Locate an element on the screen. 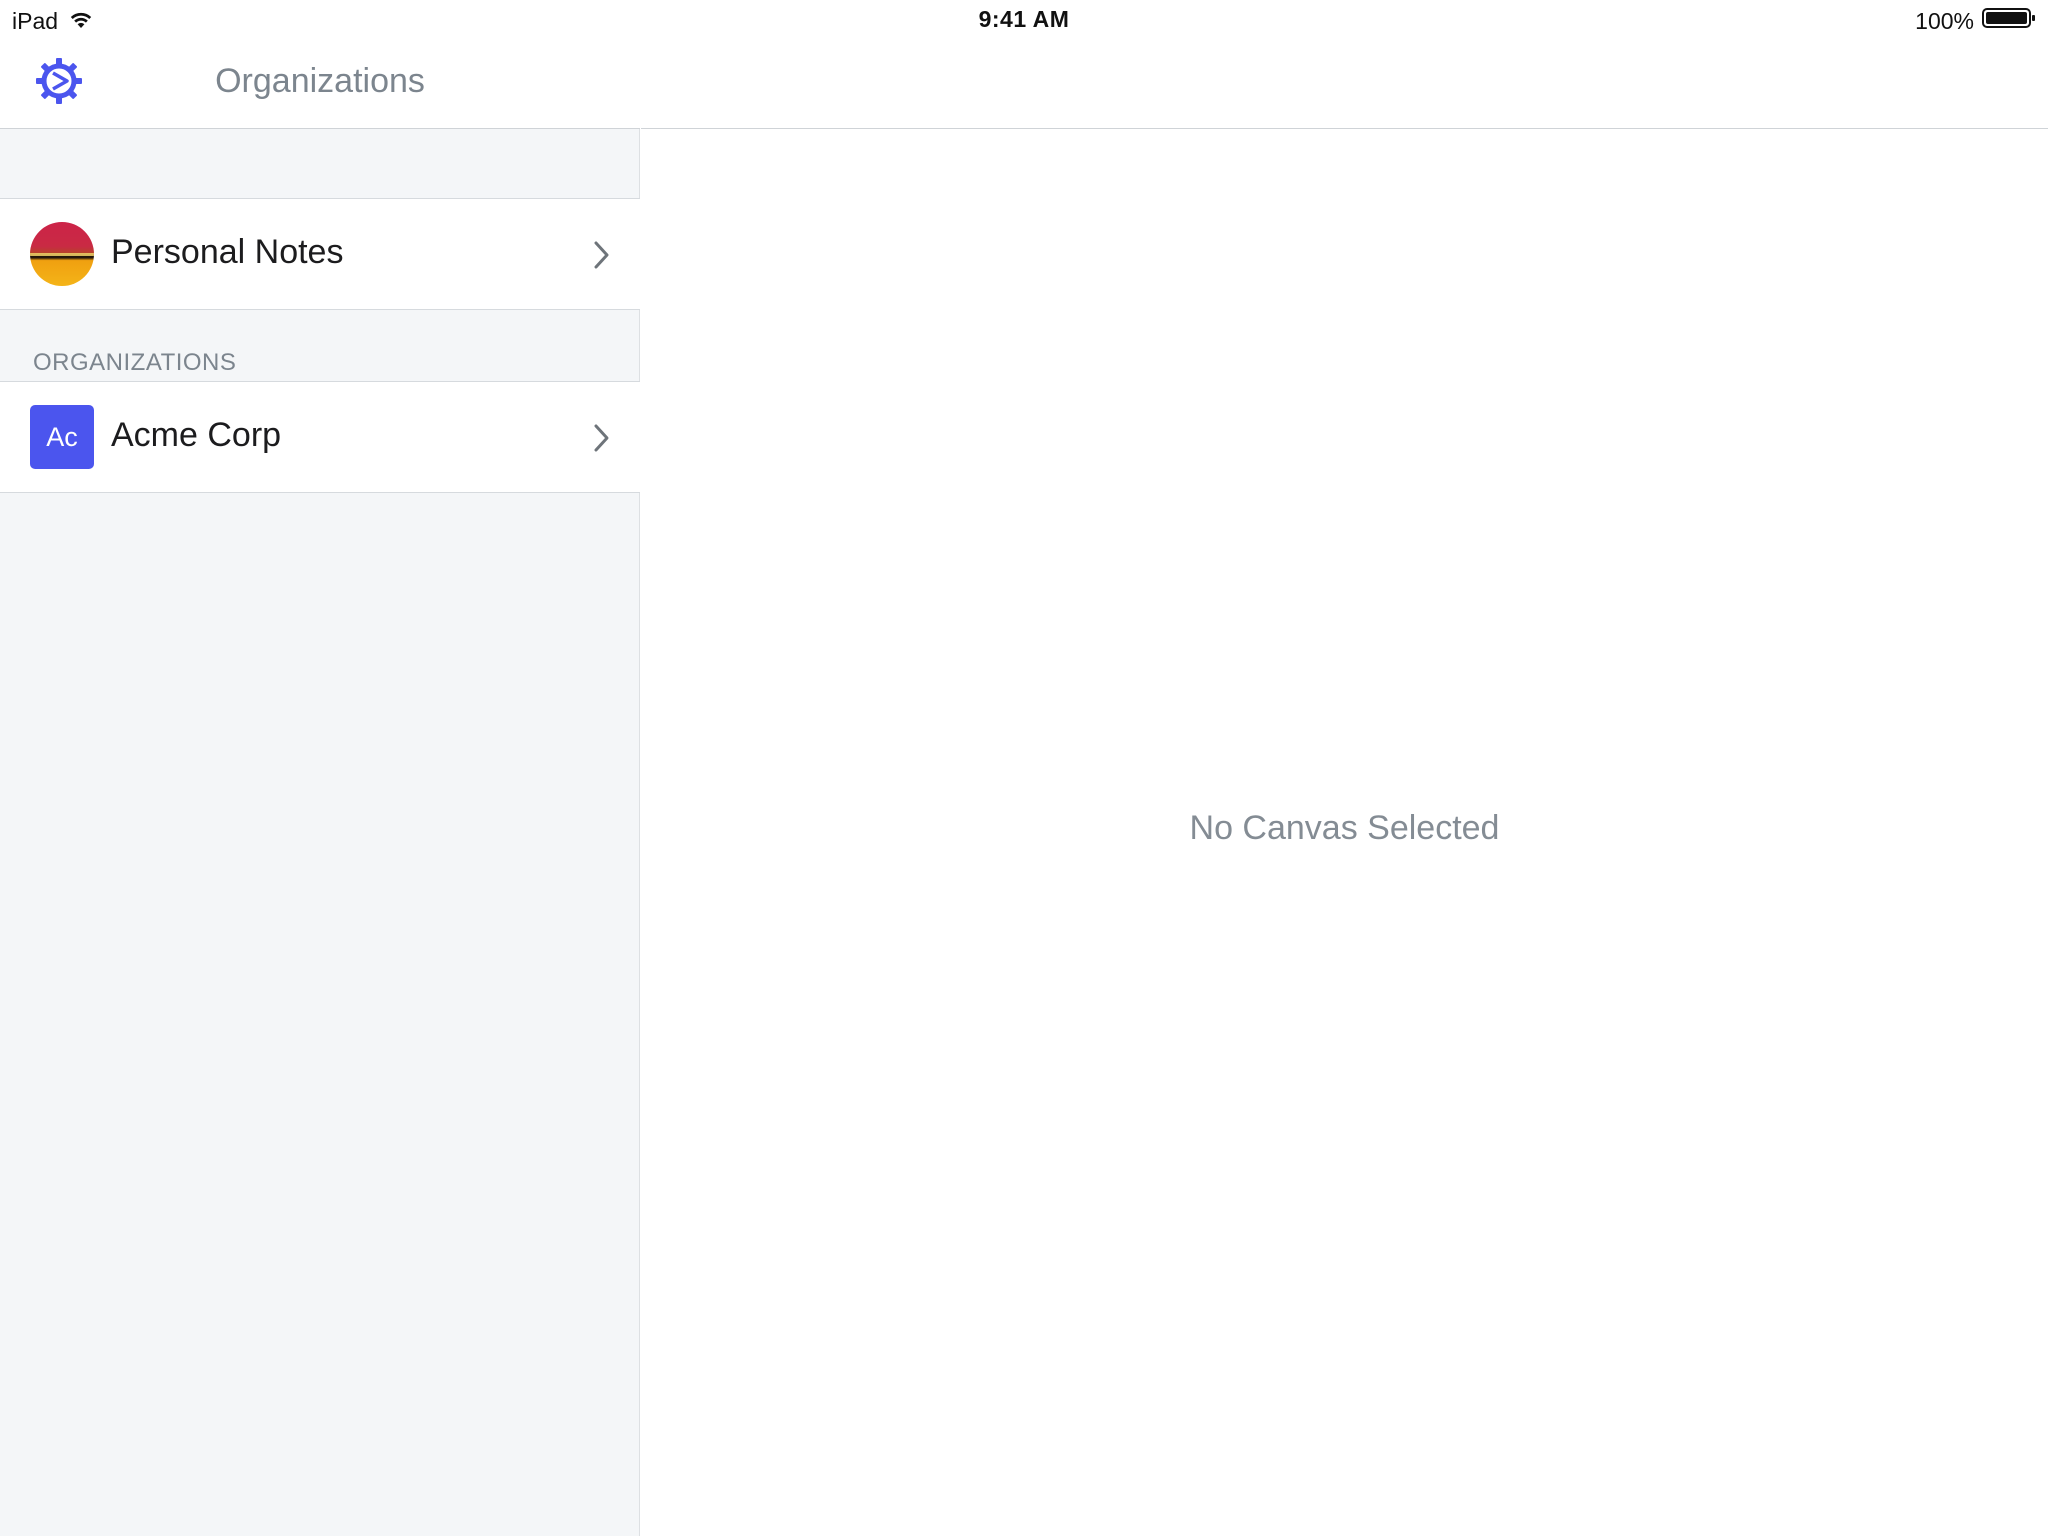 Image resolution: width=2048 pixels, height=1536 pixels. battery-percent: 100% is located at coordinates (1944, 20).